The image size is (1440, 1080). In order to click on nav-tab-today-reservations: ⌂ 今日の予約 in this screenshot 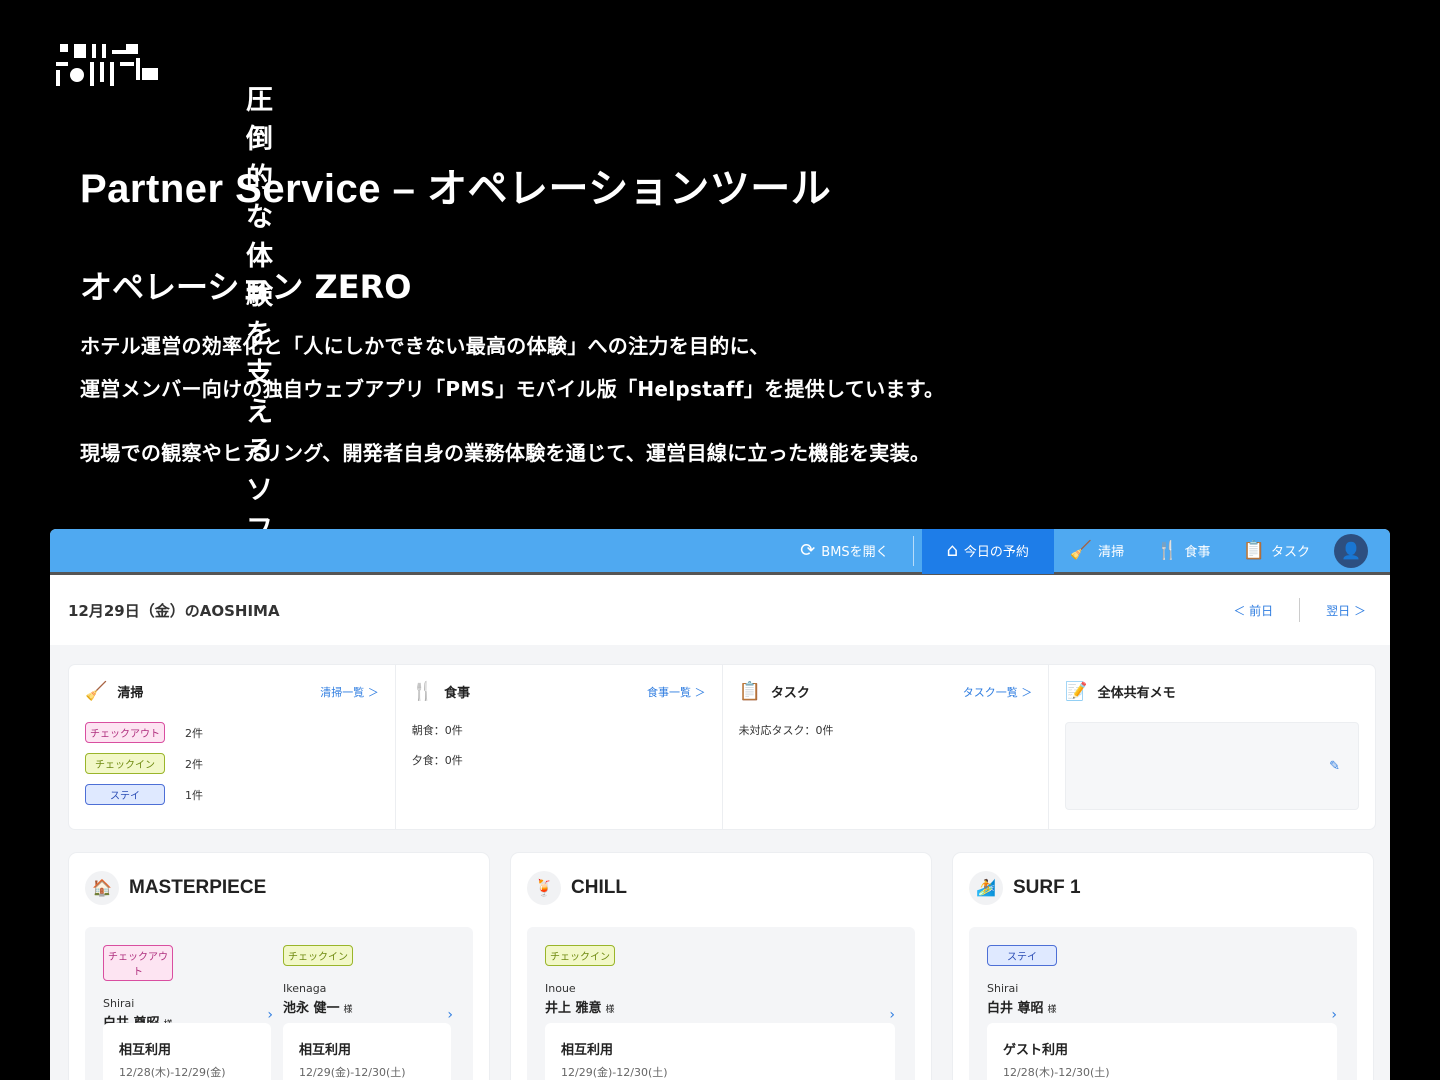, I will do `click(987, 551)`.